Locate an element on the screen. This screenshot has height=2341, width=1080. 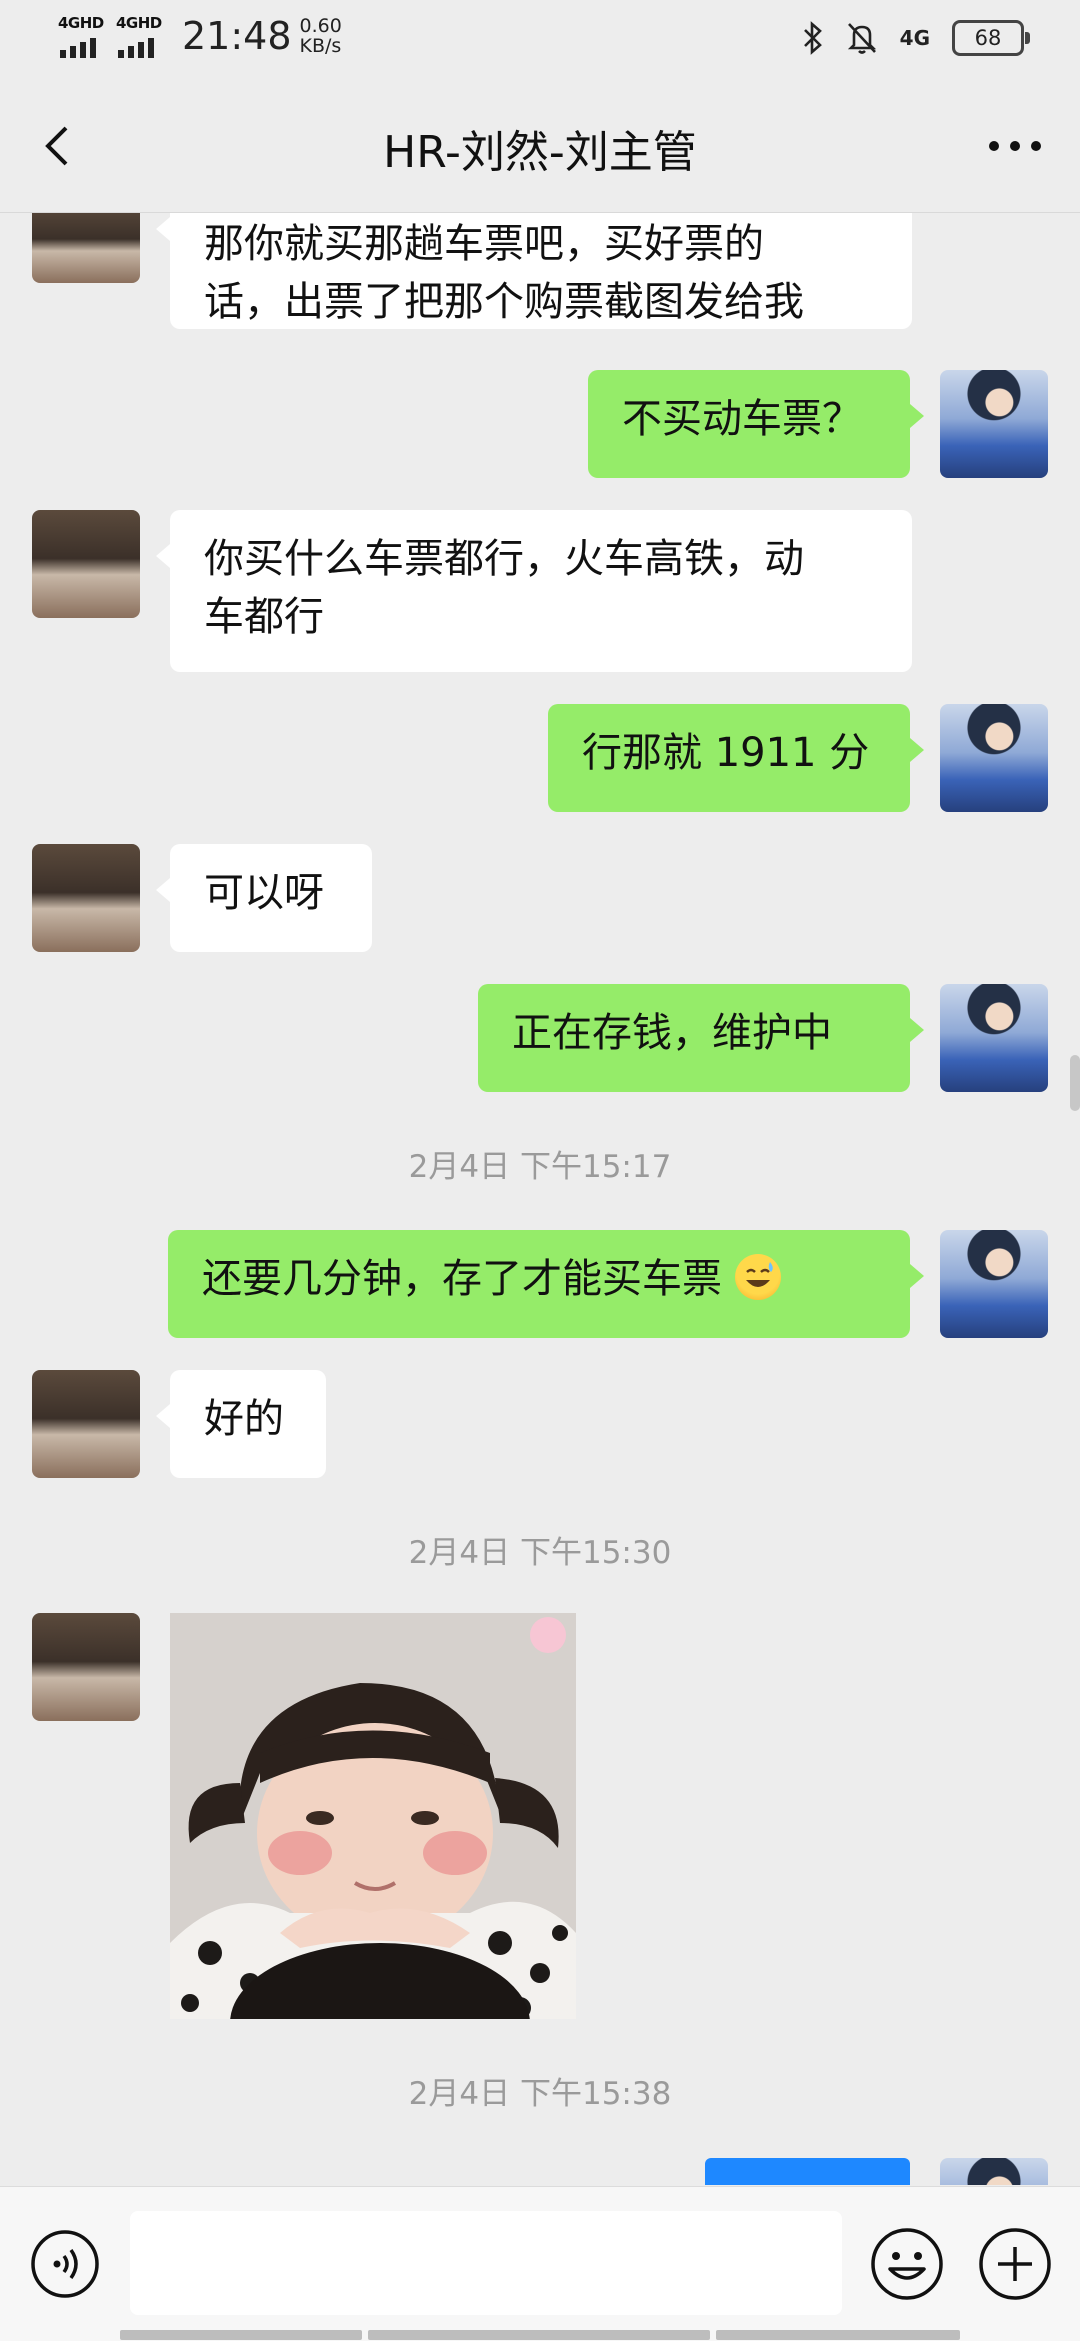
timestamp: 2月4日 下午15:30 is located at coordinates (540, 1553).